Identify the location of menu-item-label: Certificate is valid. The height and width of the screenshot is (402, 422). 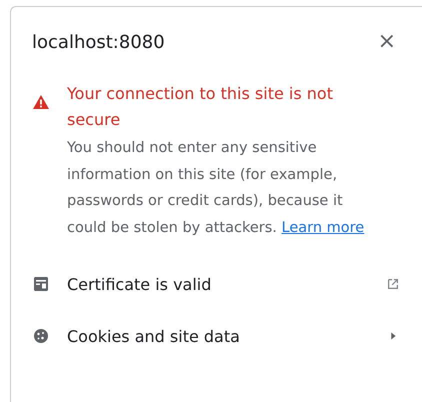
(139, 284).